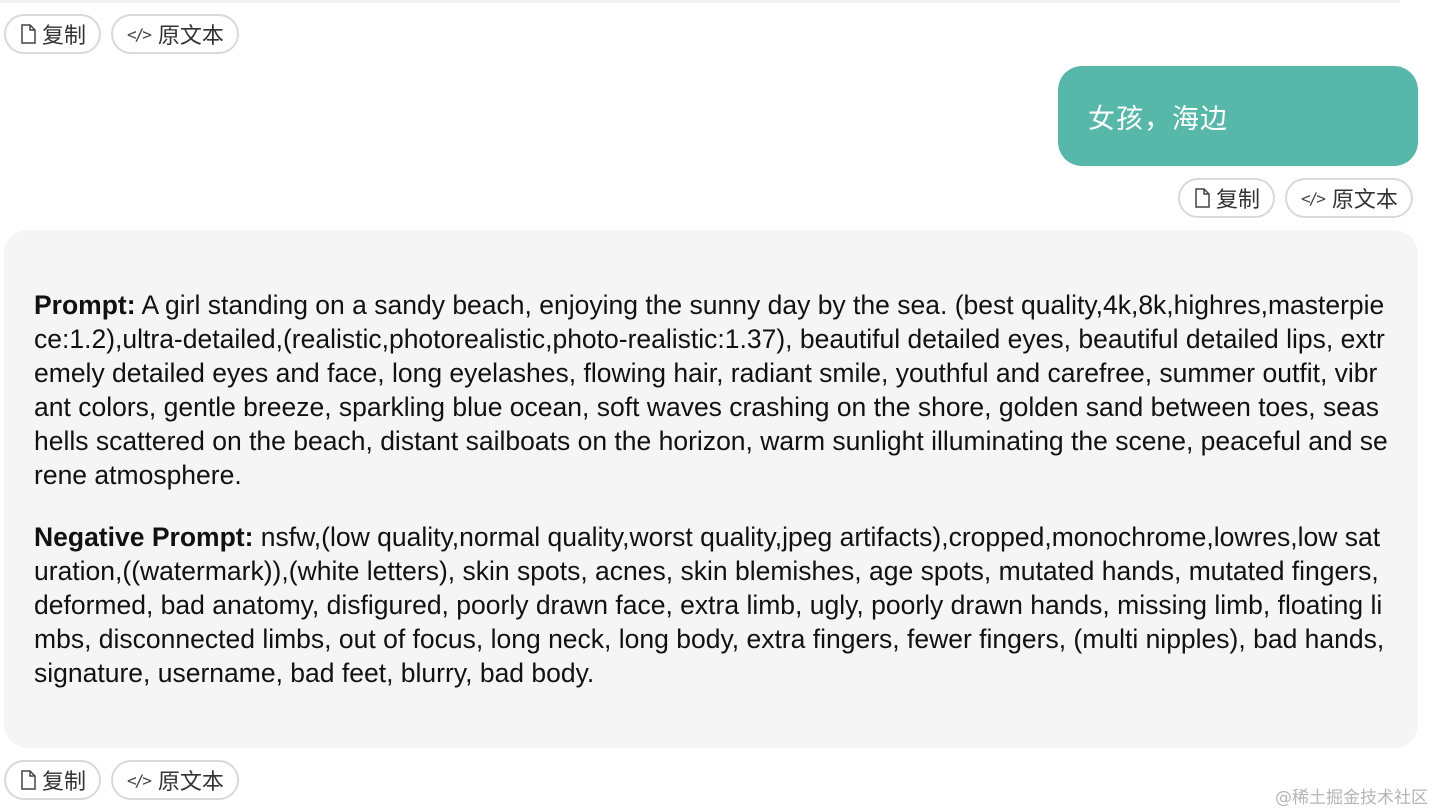  I want to click on assistant-message-actions: 复制 </> 原文本, so click(121, 781).